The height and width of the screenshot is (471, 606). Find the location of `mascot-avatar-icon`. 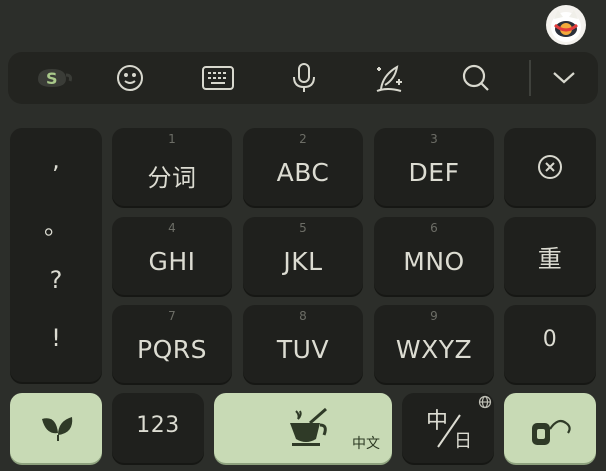

mascot-avatar-icon is located at coordinates (566, 25).